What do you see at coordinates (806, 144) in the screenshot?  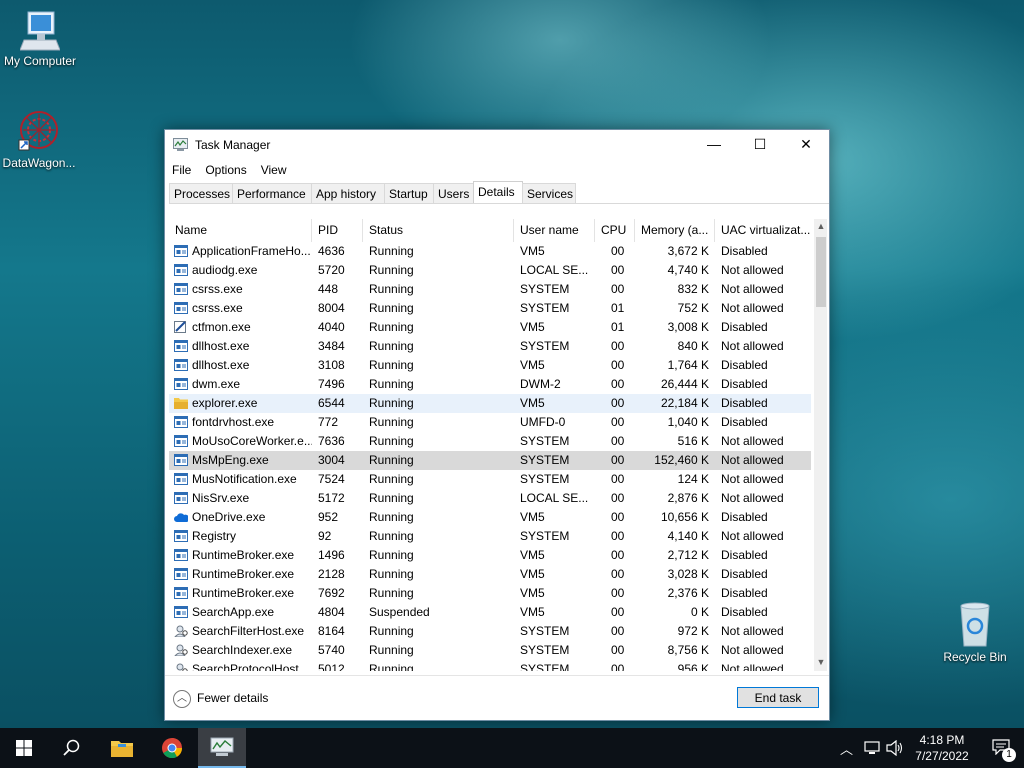 I see `close-button: ✕` at bounding box center [806, 144].